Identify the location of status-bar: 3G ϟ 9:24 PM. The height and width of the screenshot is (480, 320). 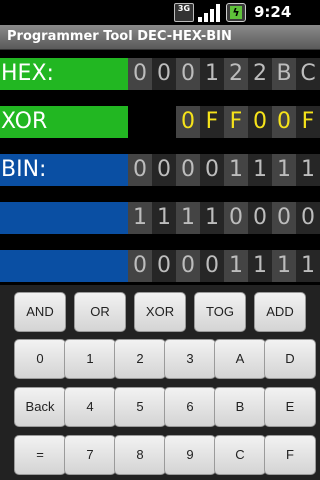
(160, 20).